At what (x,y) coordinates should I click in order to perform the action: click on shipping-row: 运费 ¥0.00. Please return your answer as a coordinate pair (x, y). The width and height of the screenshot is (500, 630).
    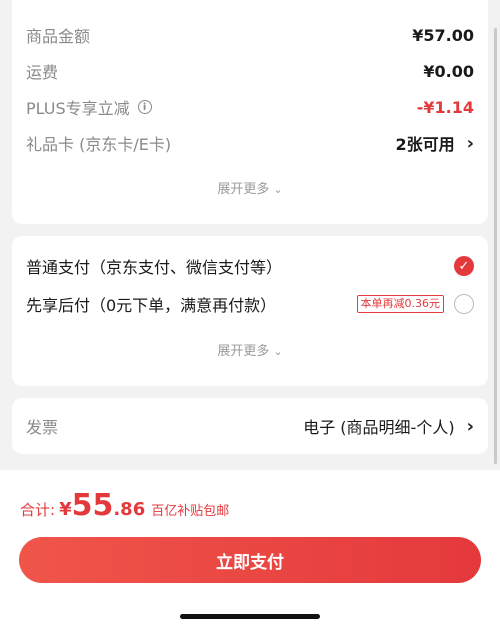
    Looking at the image, I should click on (250, 71).